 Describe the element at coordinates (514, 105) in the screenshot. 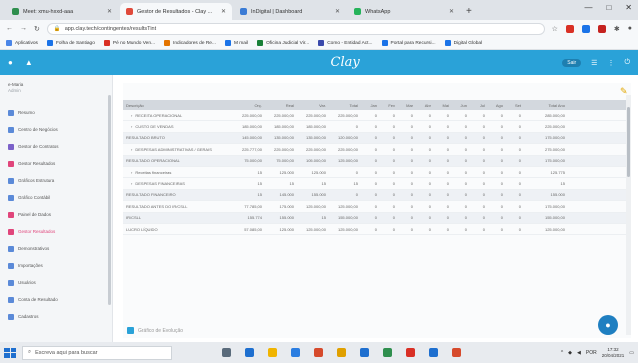

I see `column-header: Set` at that location.